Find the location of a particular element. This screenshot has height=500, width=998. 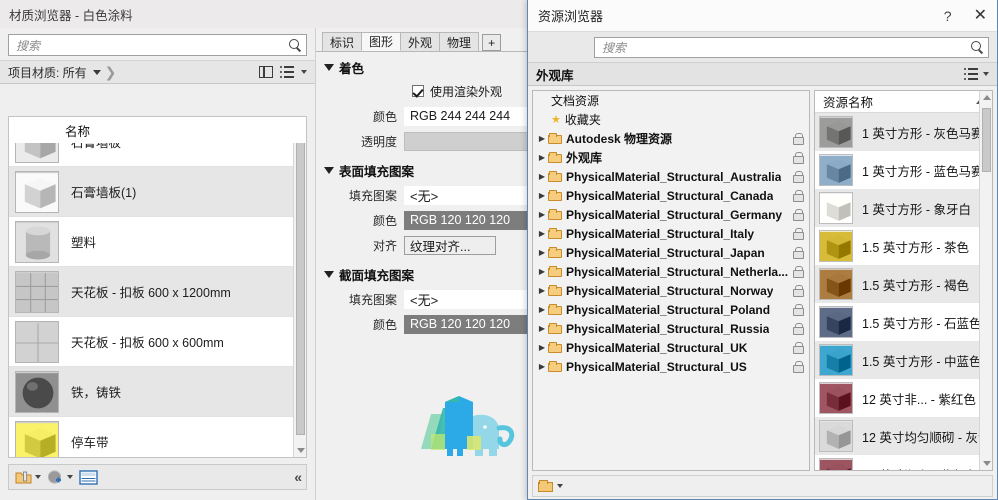

add-asset-icon is located at coordinates (60, 477).